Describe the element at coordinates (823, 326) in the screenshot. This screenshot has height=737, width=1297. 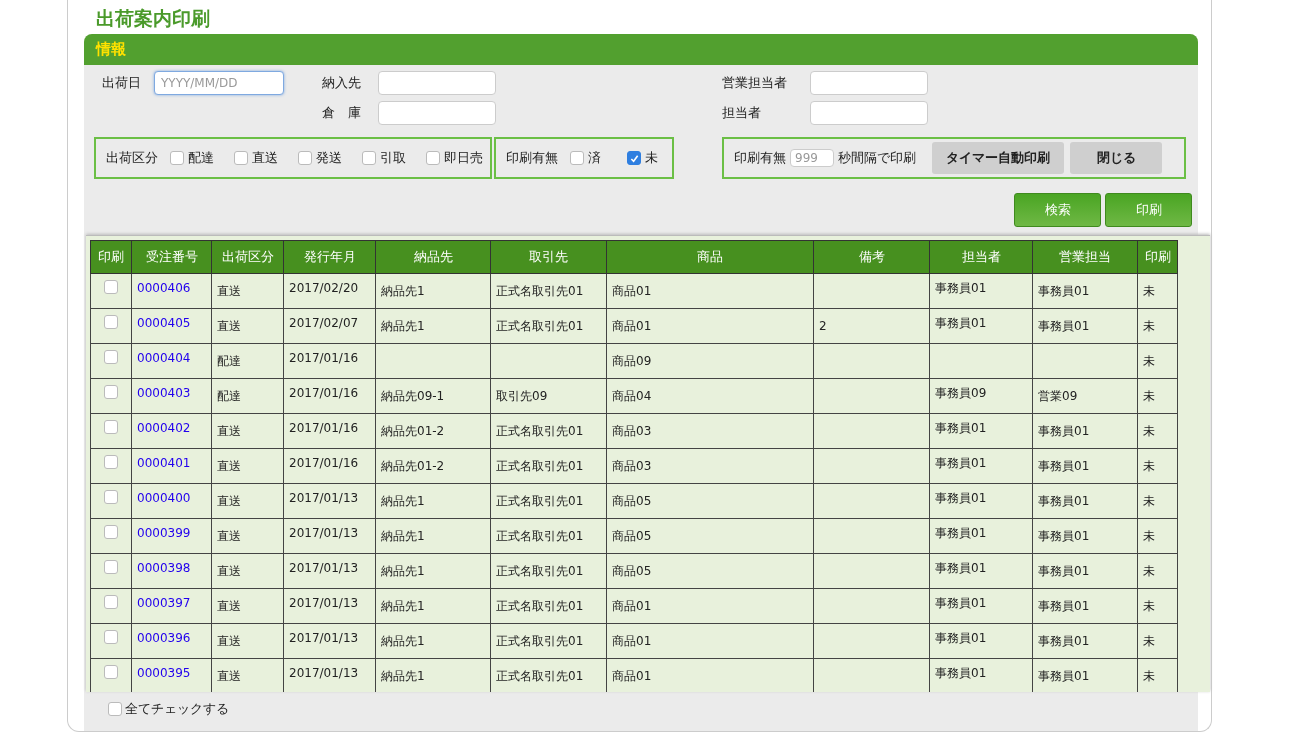
I see `table-cell: 2` at that location.